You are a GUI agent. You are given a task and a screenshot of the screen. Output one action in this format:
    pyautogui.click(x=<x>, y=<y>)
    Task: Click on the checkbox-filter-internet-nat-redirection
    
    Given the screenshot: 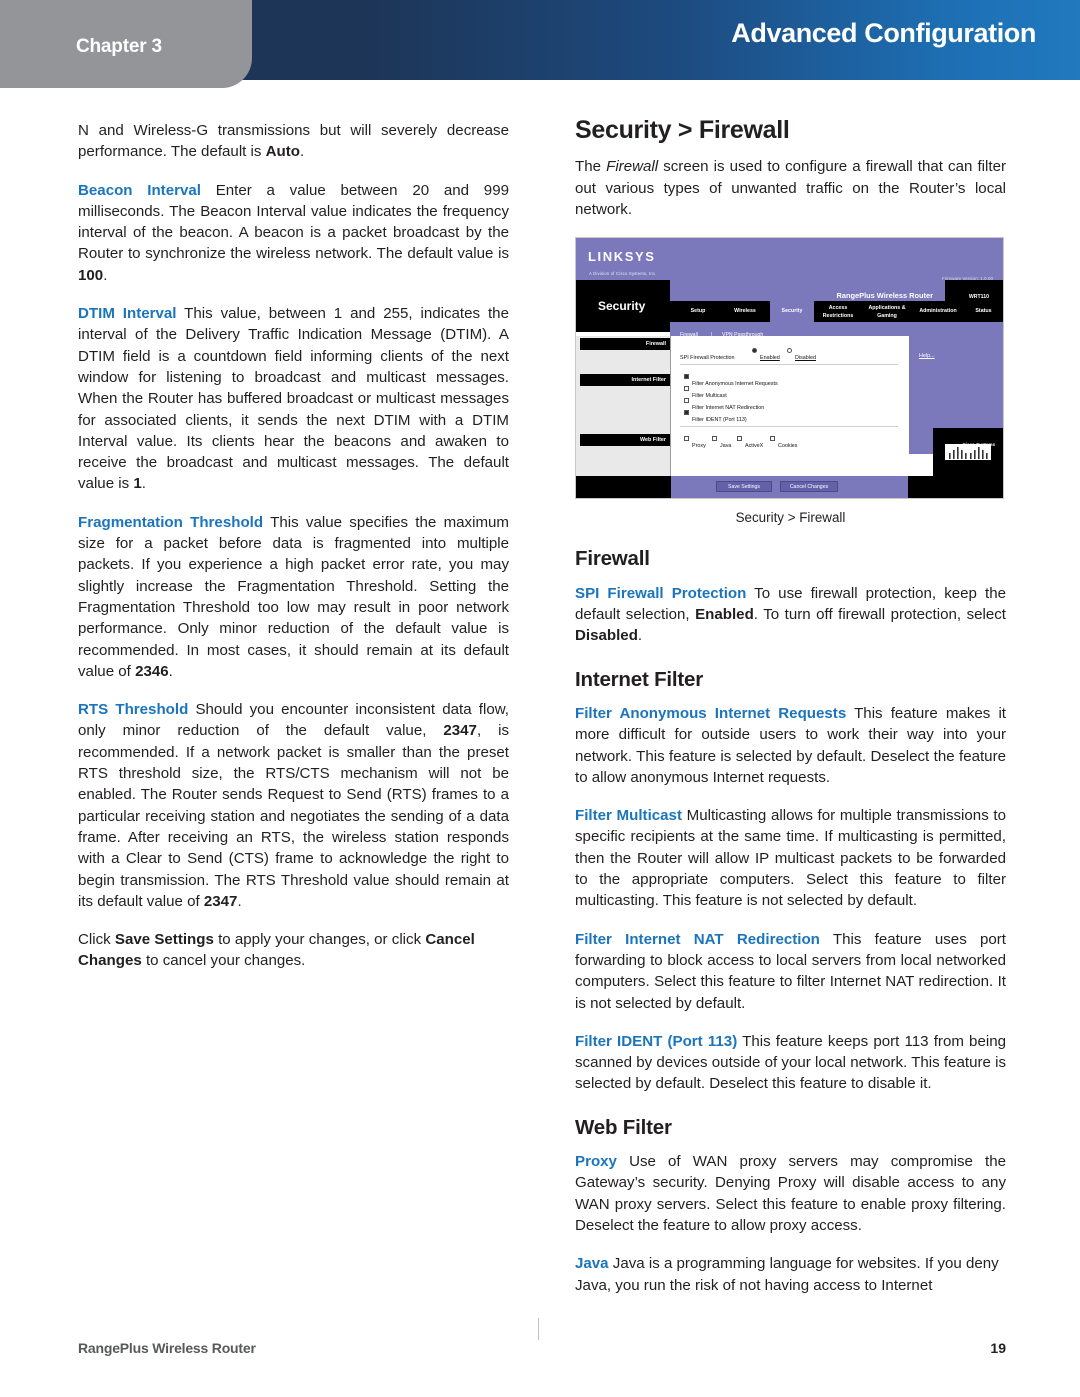 What is the action you would take?
    pyautogui.click(x=686, y=401)
    